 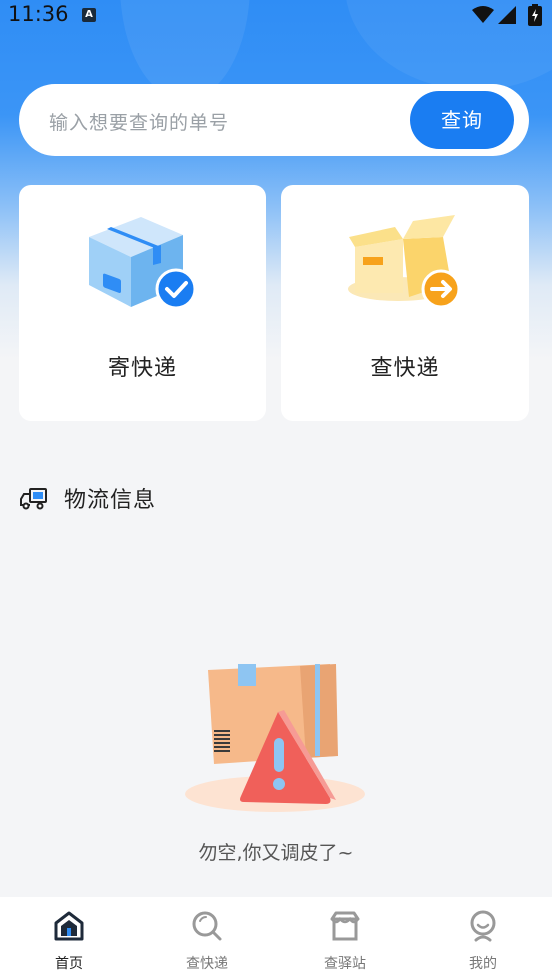 I want to click on empty-state-message: 勿空,你又调皮了~, so click(x=276, y=853).